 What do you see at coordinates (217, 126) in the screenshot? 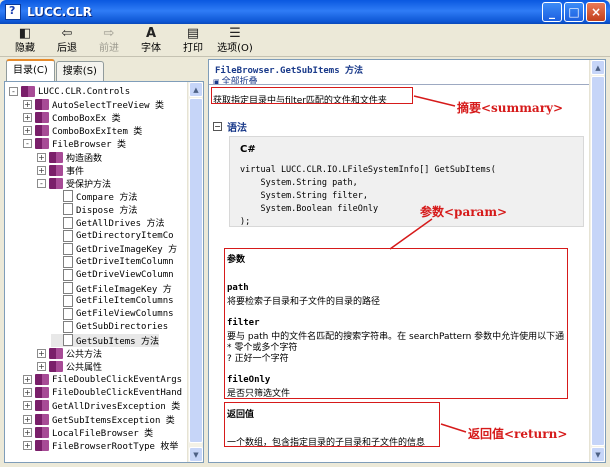
I see `collapse-section-icon: −` at bounding box center [217, 126].